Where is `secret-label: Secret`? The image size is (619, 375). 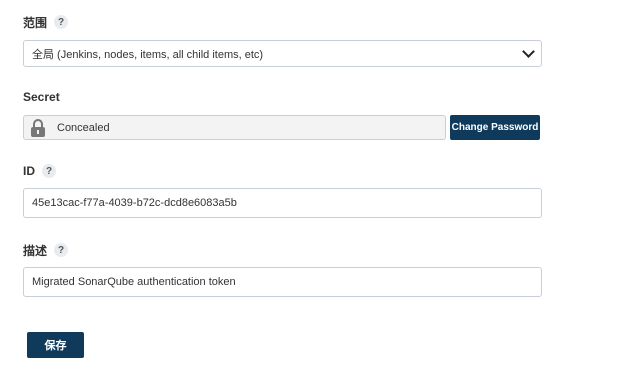 secret-label: Secret is located at coordinates (41, 97).